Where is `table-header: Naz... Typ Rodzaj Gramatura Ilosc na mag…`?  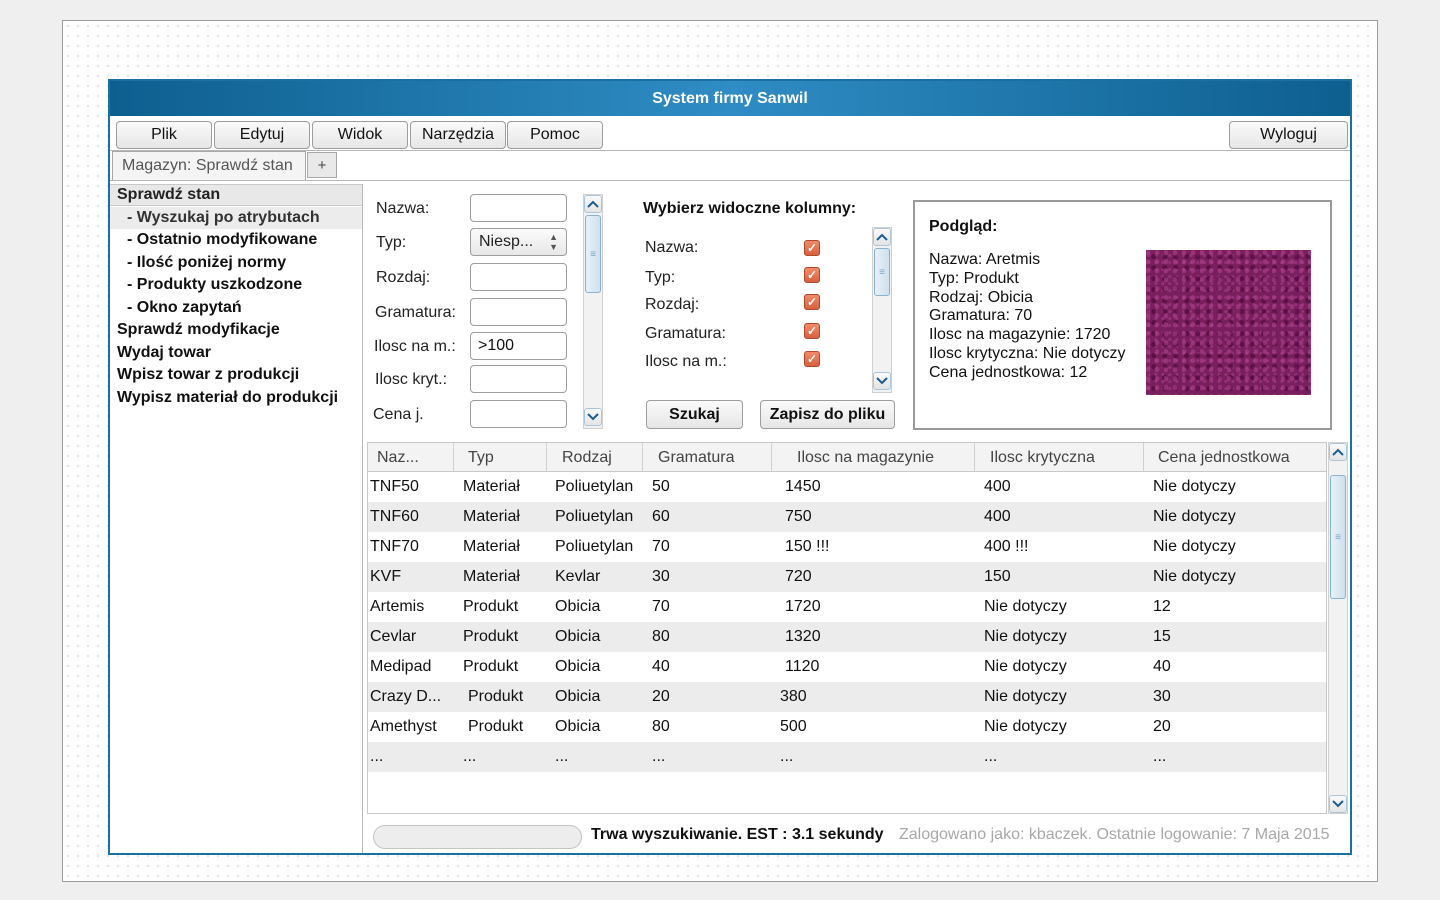 table-header: Naz... Typ Rodzaj Gramatura Ilosc na mag… is located at coordinates (847, 457).